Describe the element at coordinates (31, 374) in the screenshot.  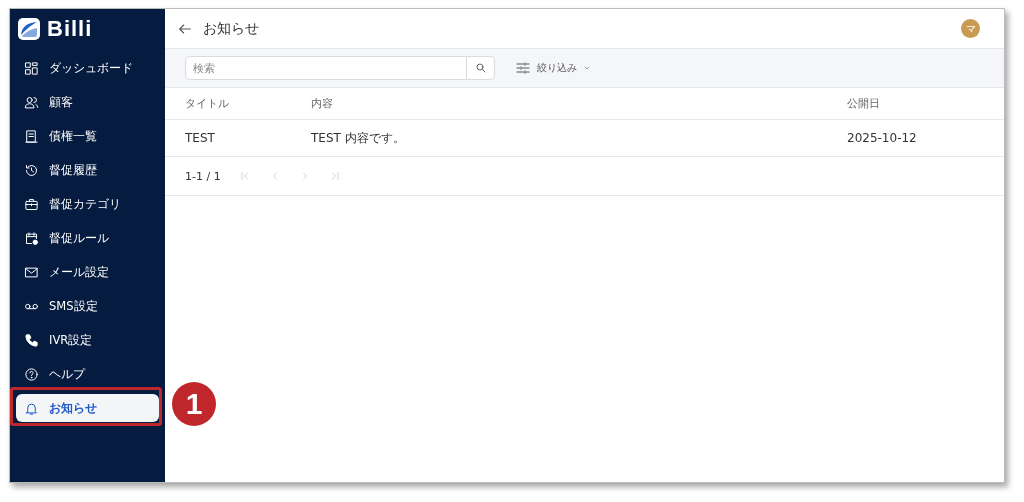
I see `help-icon` at that location.